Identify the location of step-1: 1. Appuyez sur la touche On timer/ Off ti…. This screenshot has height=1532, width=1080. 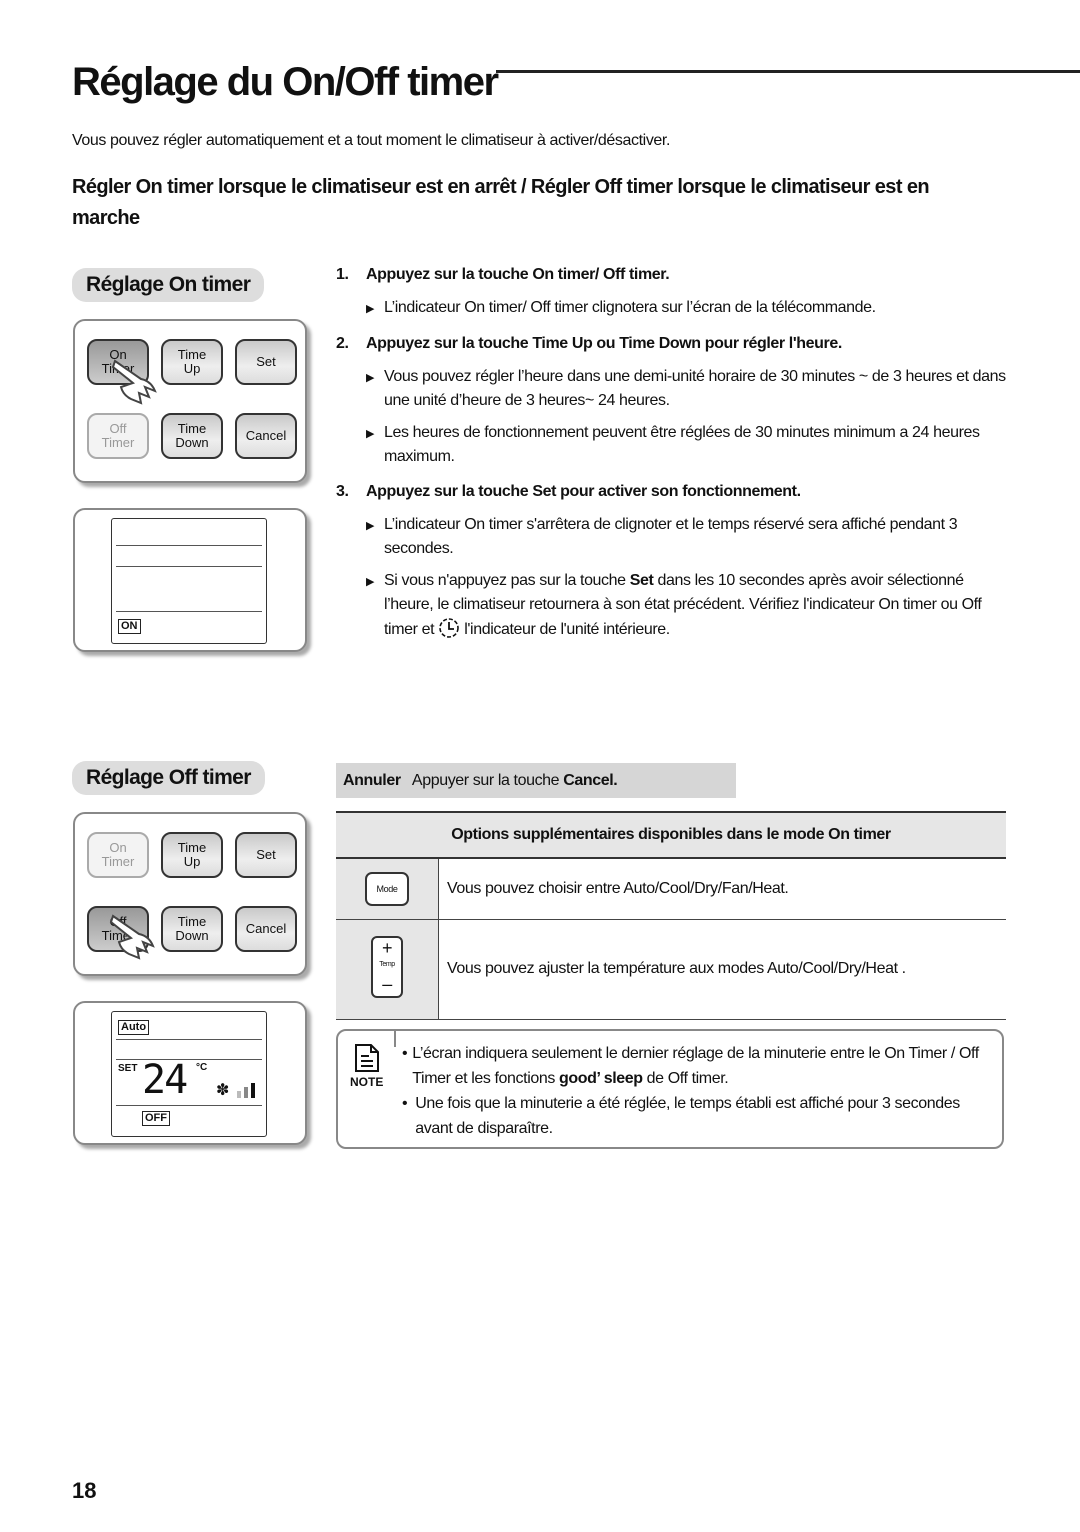
(676, 293).